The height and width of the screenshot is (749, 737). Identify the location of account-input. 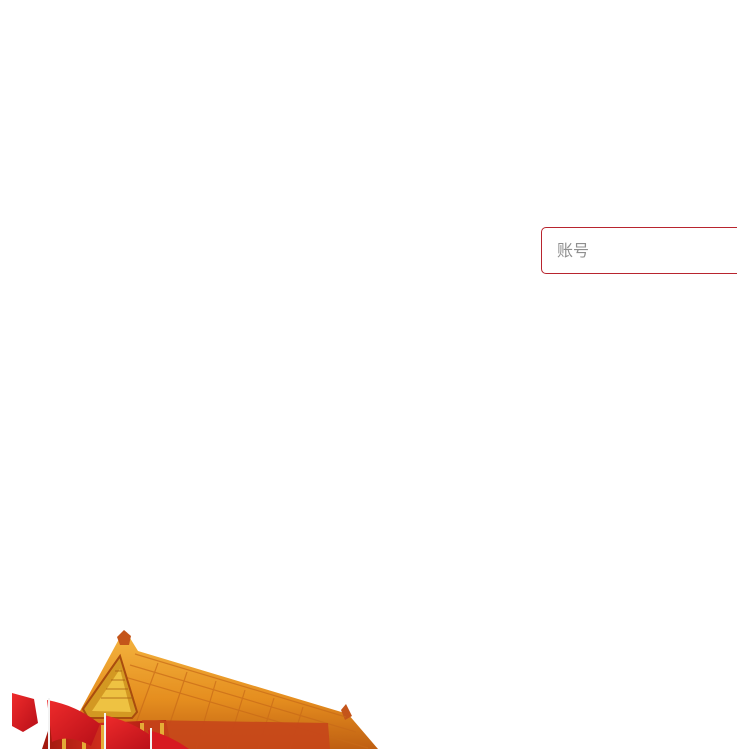
(647, 250).